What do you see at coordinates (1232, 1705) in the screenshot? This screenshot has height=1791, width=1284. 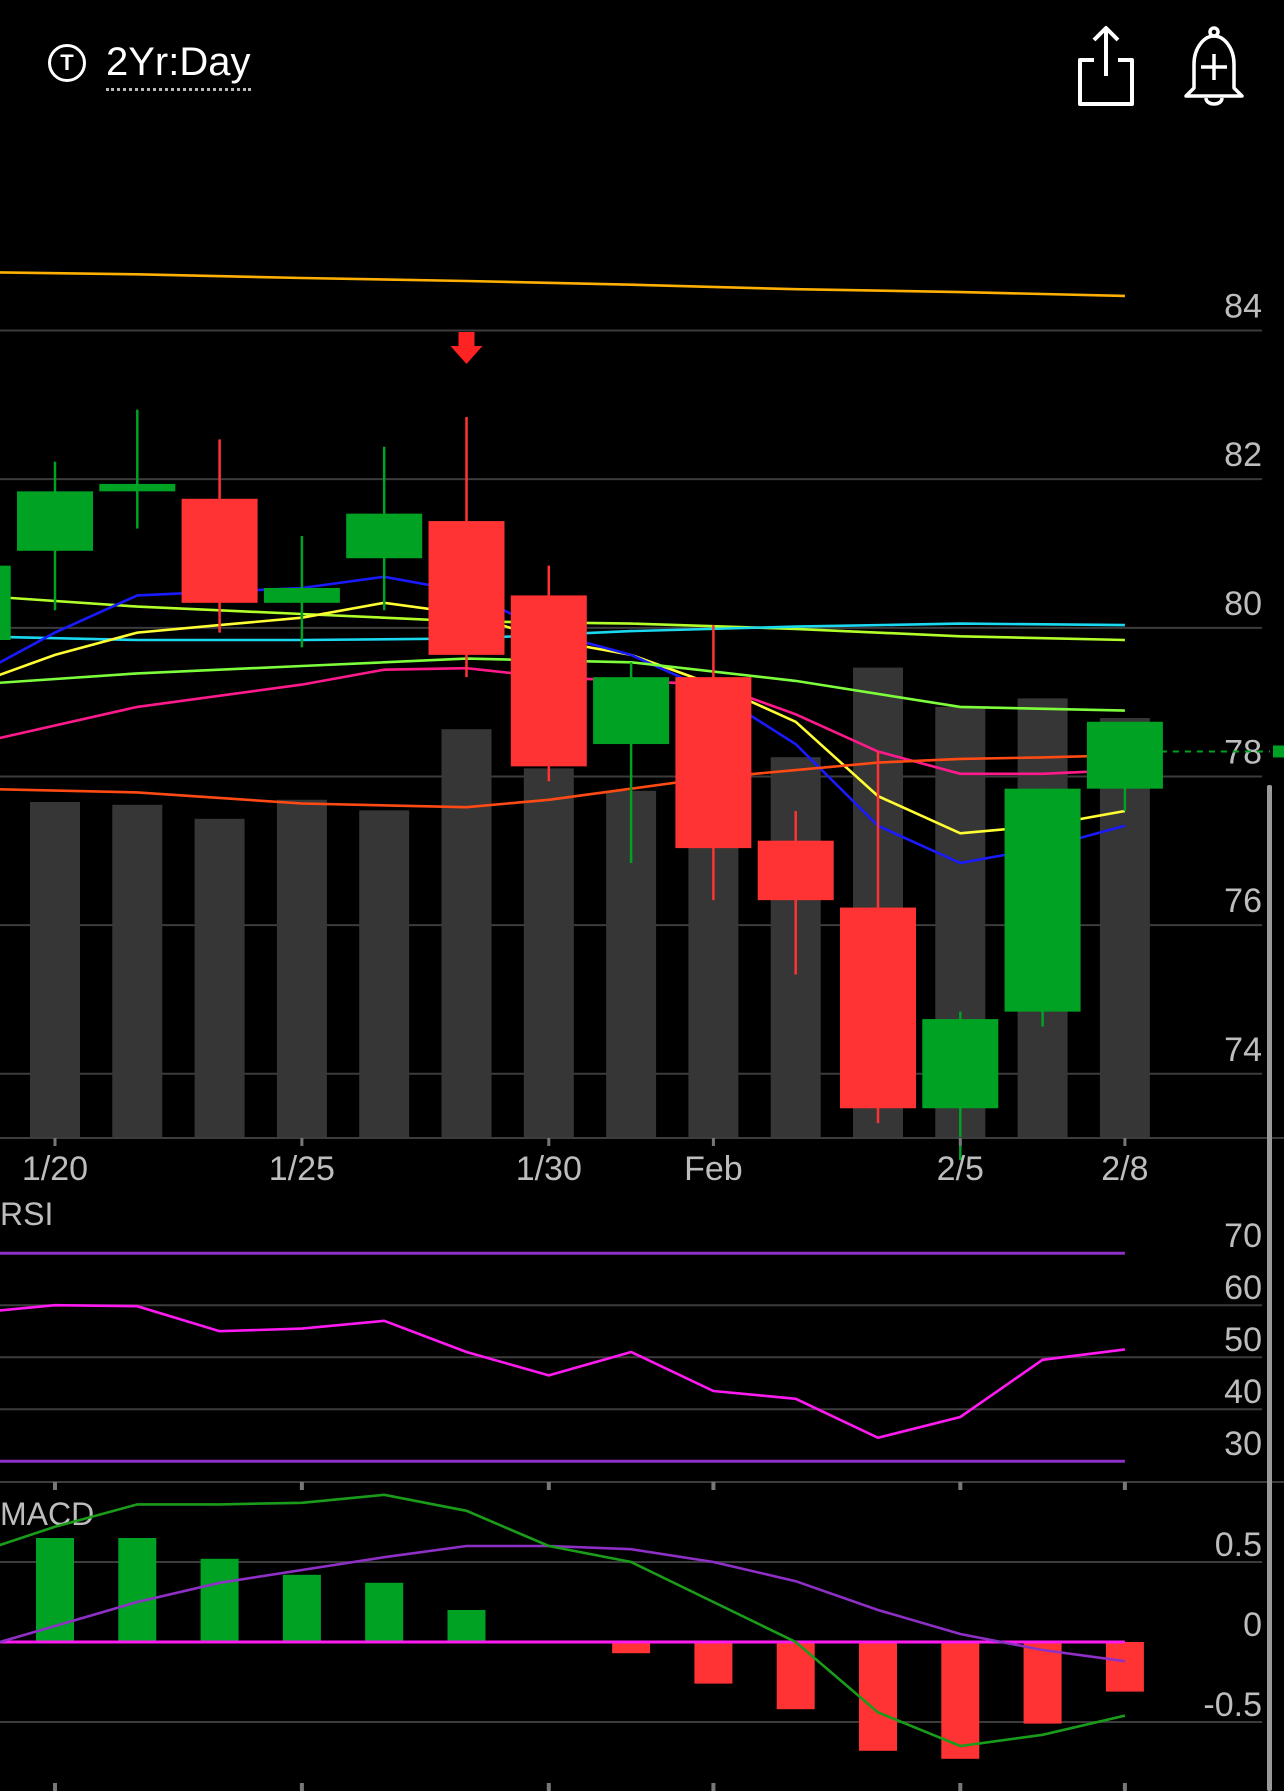 I see `macd-tick-label: -0.5` at bounding box center [1232, 1705].